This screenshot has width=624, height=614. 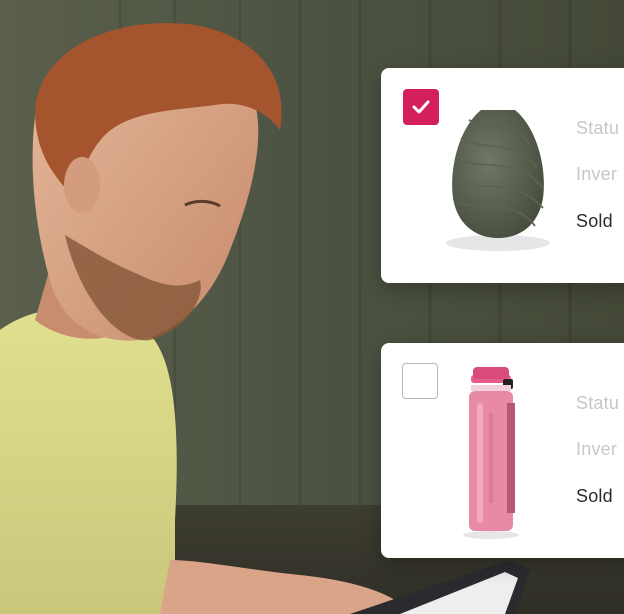 What do you see at coordinates (498, 180) in the screenshot?
I see `vase-icon` at bounding box center [498, 180].